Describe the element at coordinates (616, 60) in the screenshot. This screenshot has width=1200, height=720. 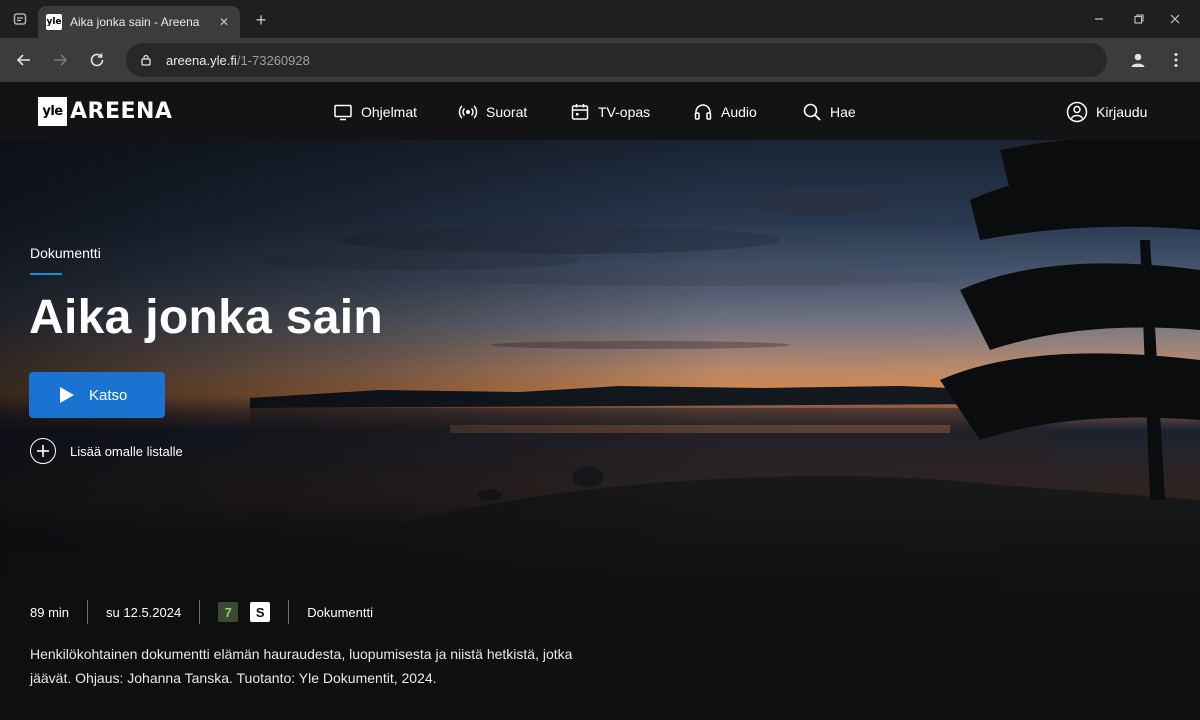
I see `address-bar: areena.yle.fi/1-73260928` at that location.